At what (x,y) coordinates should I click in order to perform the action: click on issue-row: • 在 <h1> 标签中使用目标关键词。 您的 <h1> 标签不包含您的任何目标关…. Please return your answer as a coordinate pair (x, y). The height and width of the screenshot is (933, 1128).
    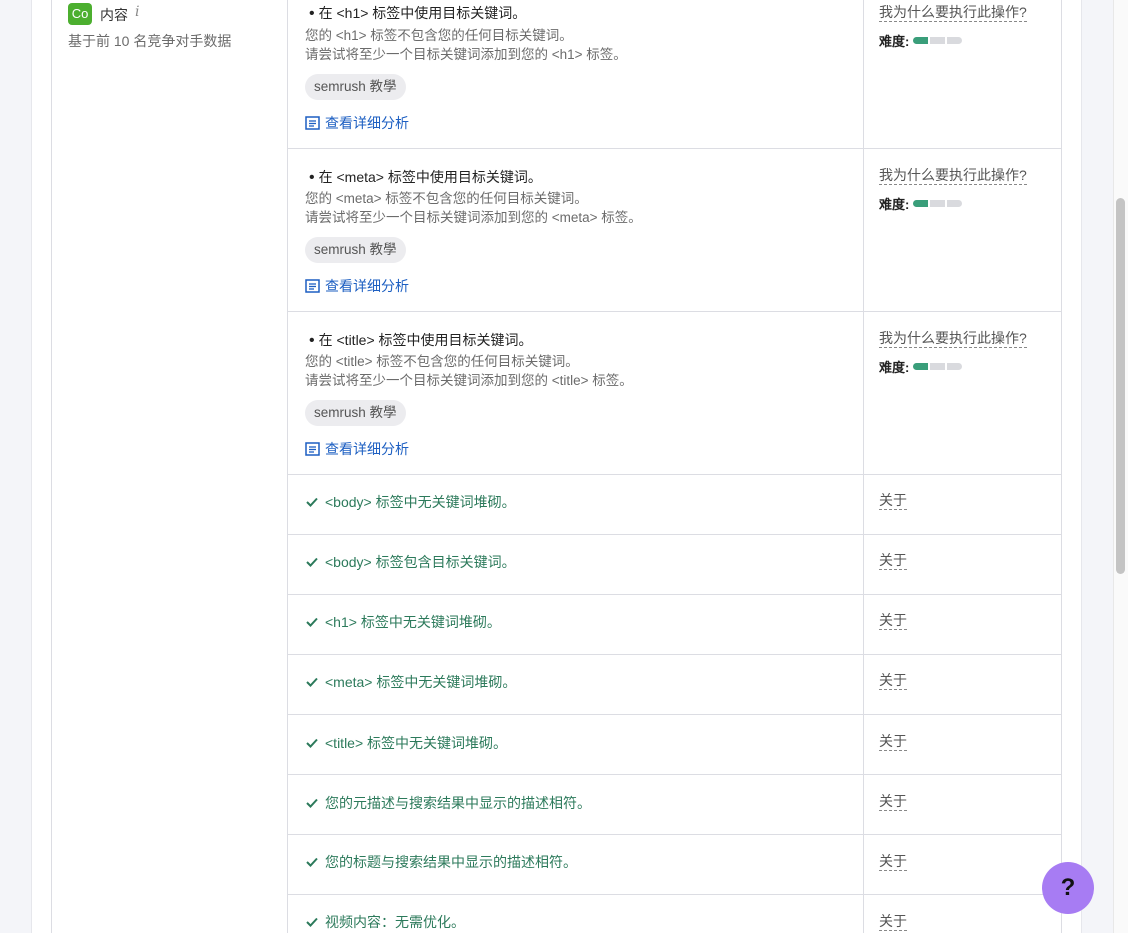
    Looking at the image, I should click on (675, 74).